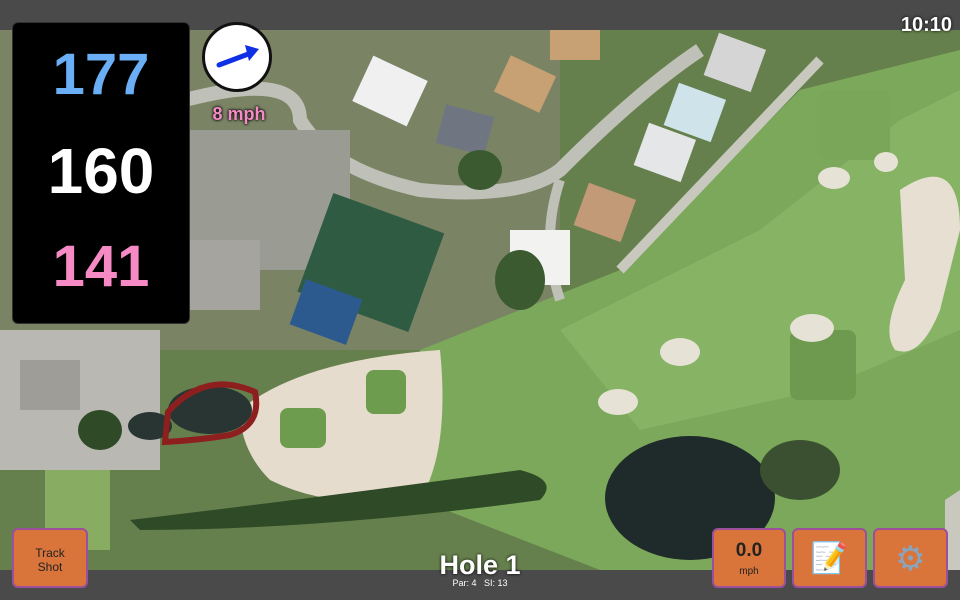 The height and width of the screenshot is (600, 960). Describe the element at coordinates (749, 550) in the screenshot. I see `wind-speed-value: 0.0` at that location.